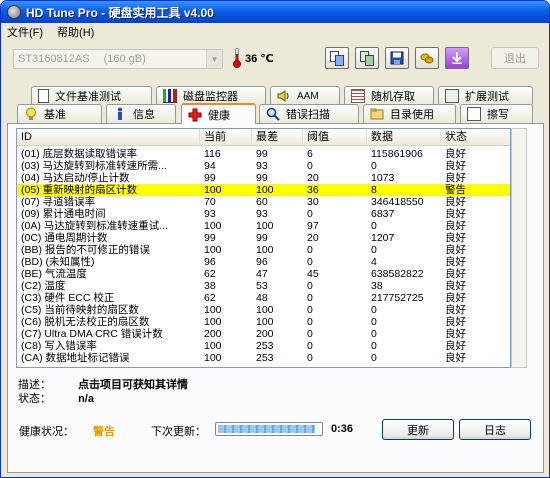  I want to click on col-status: 状态, so click(475, 137).